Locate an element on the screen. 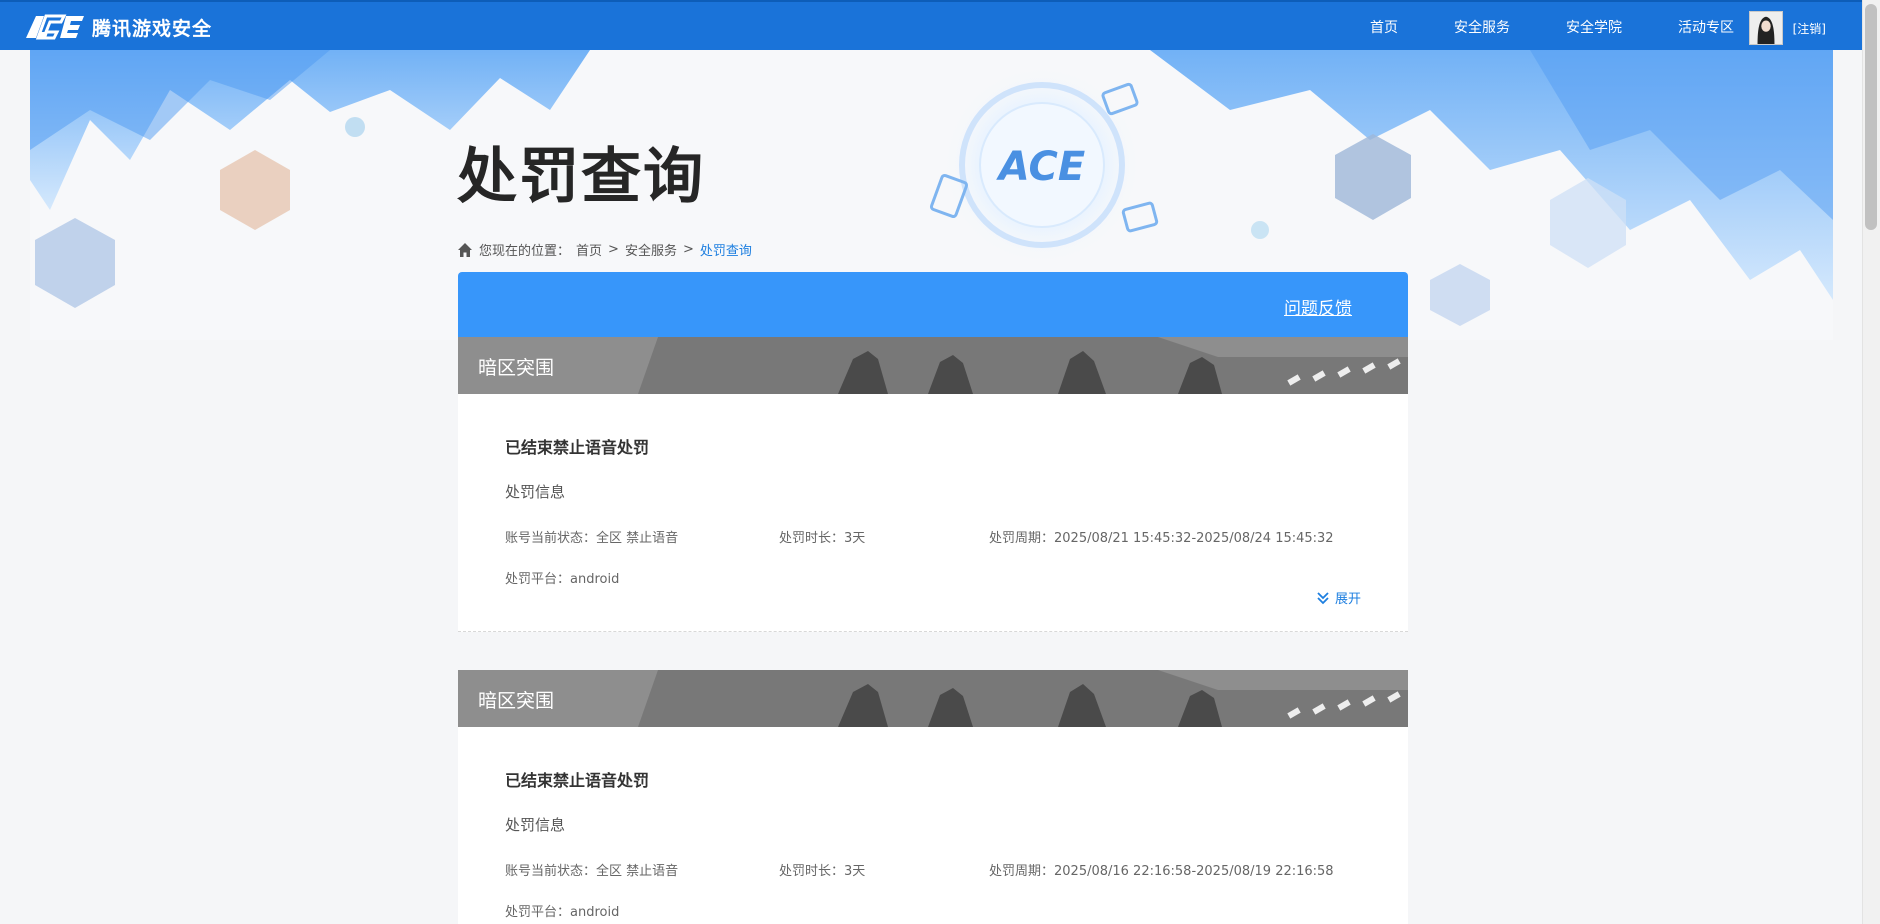  expand-button: 展开 is located at coordinates (1338, 597).